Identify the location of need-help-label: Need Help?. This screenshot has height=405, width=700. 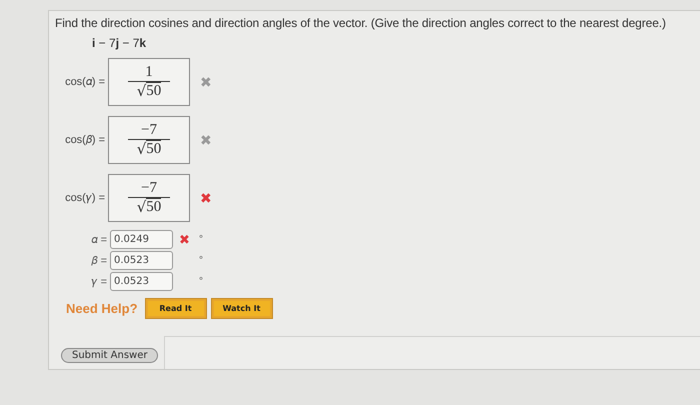
(102, 308).